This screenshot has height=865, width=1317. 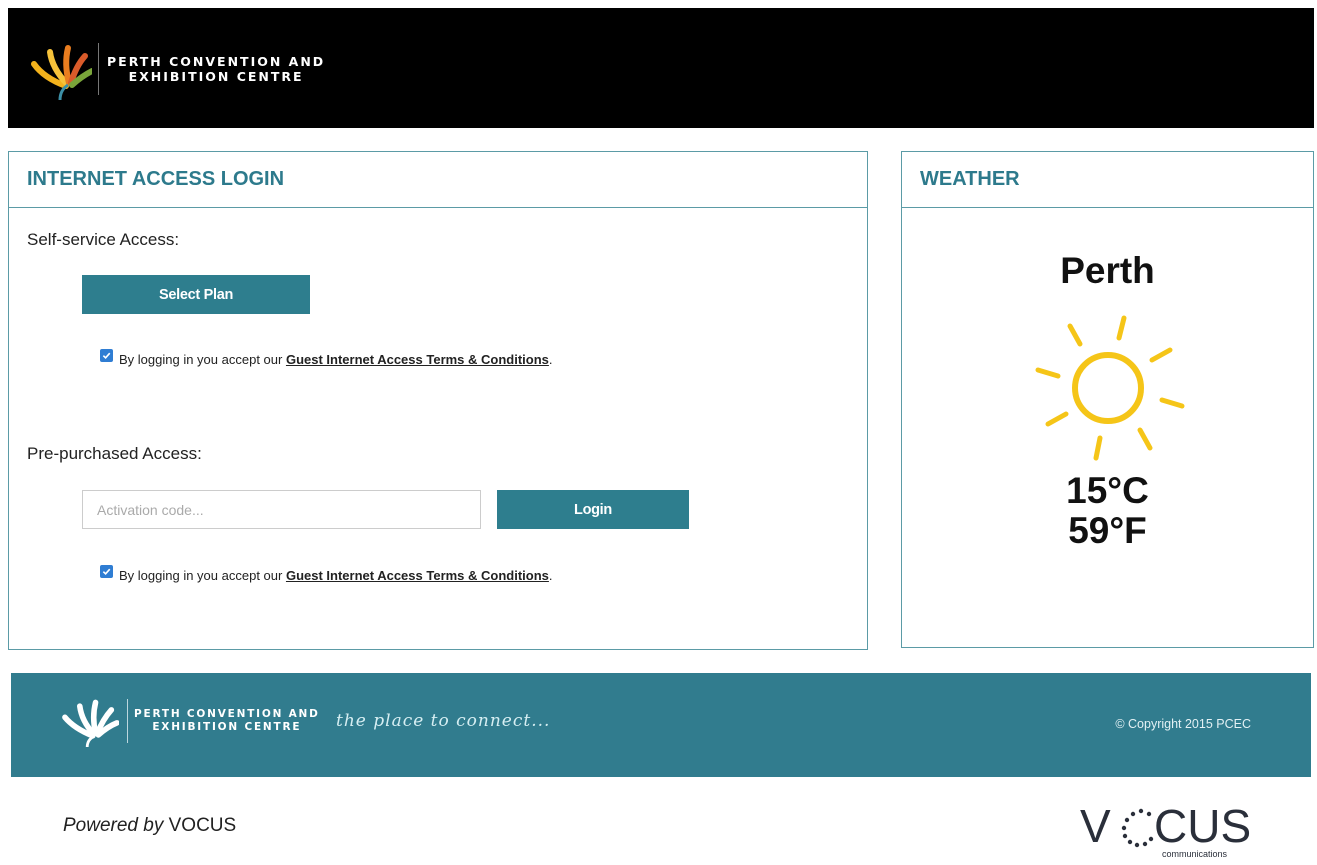 What do you see at coordinates (116, 825) in the screenshot?
I see `powered-by-prefix: Powered by` at bounding box center [116, 825].